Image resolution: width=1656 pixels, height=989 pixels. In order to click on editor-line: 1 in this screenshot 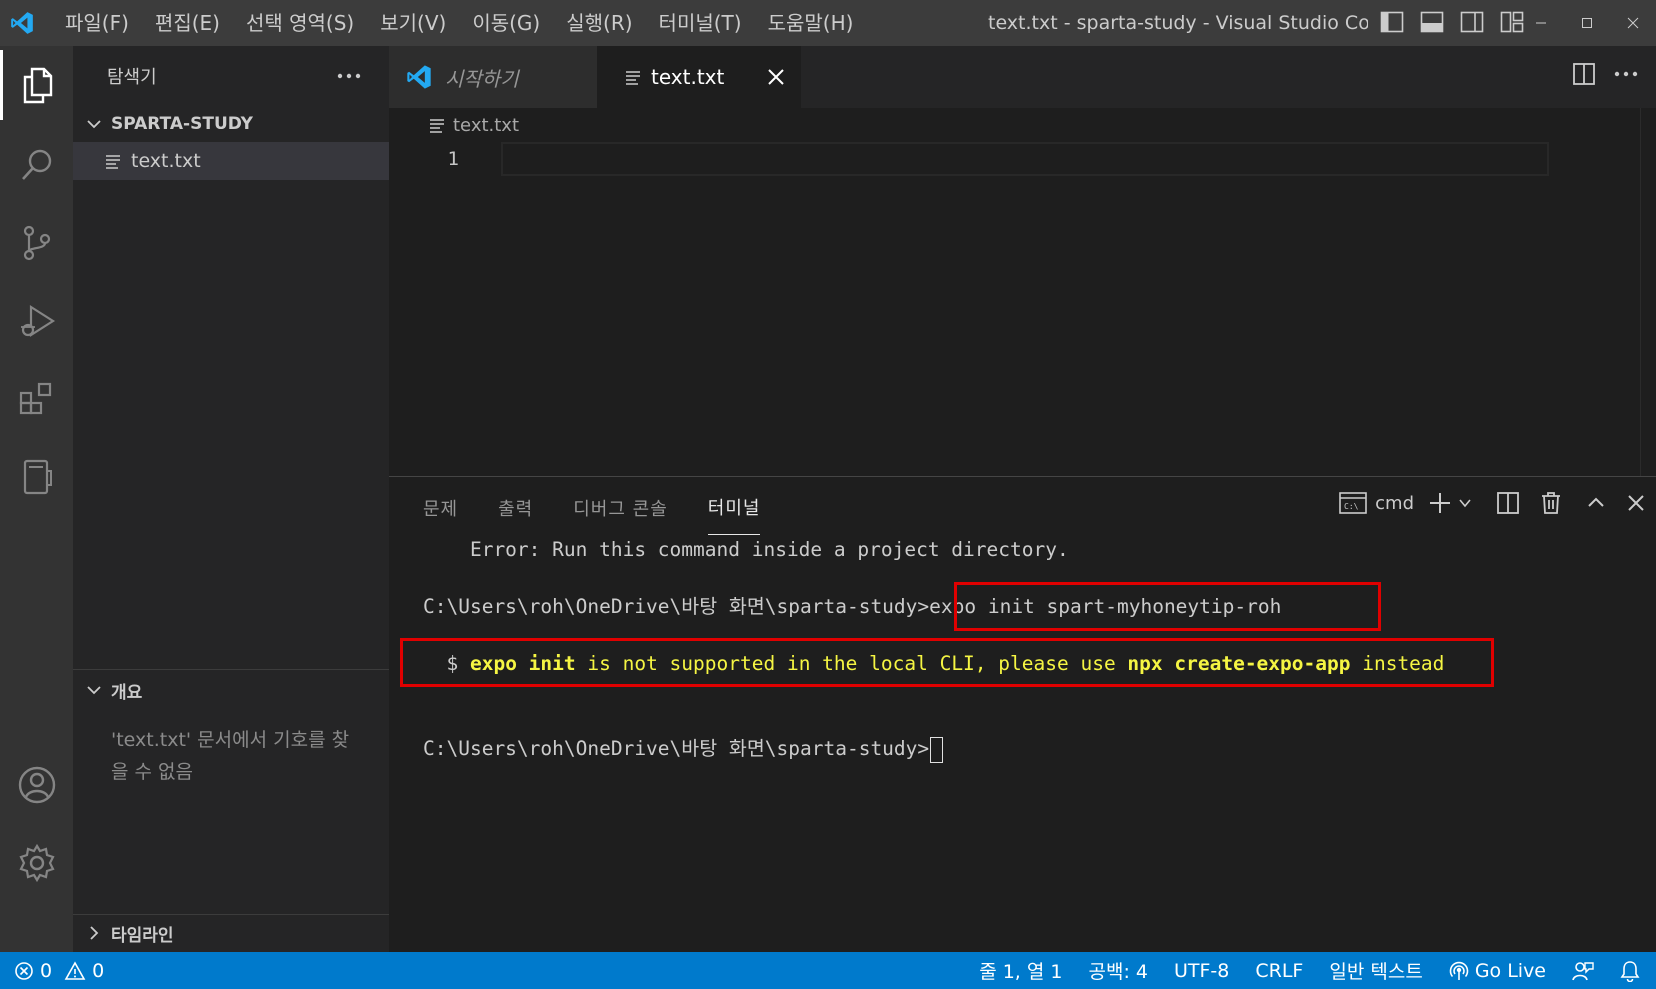, I will do `click(969, 159)`.